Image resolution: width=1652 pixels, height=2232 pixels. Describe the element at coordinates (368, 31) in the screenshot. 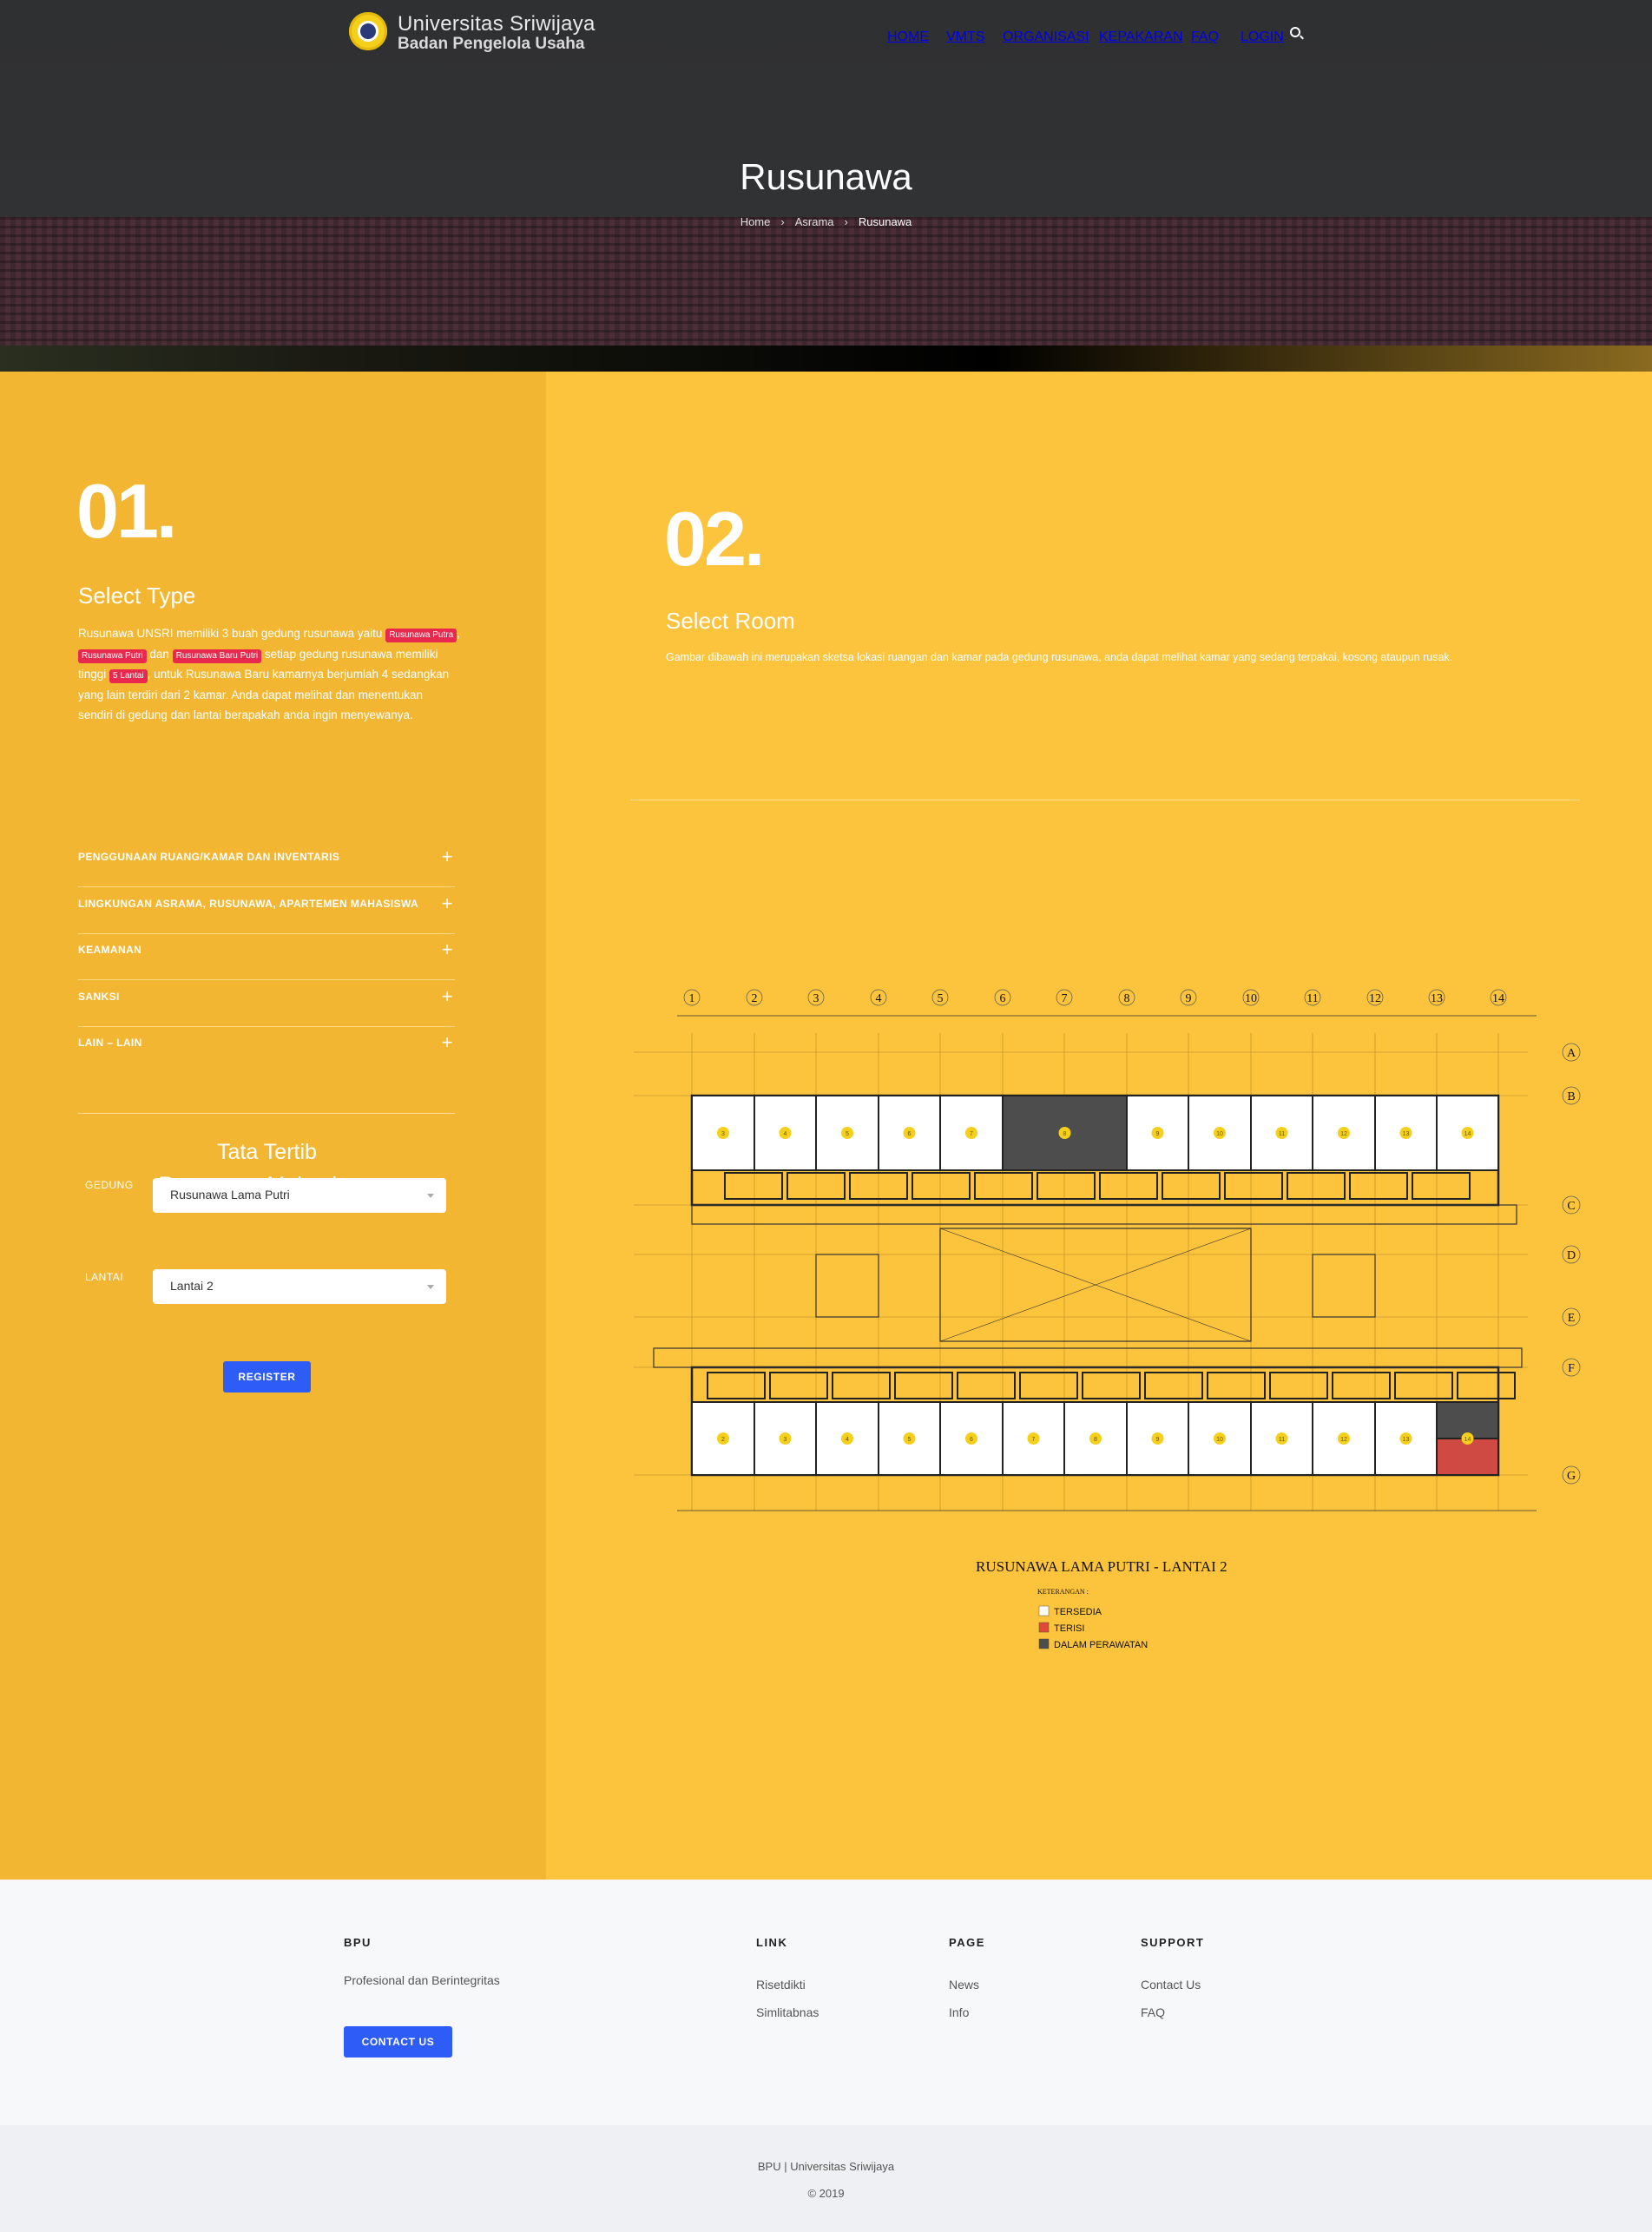

I see `university-logo-icon` at that location.